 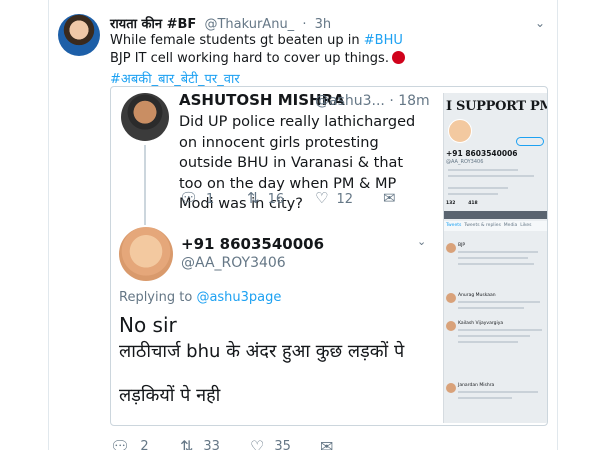 What do you see at coordinates (372, 101) in the screenshot?
I see `quoted-handle-1: @ashu3... · 18m` at bounding box center [372, 101].